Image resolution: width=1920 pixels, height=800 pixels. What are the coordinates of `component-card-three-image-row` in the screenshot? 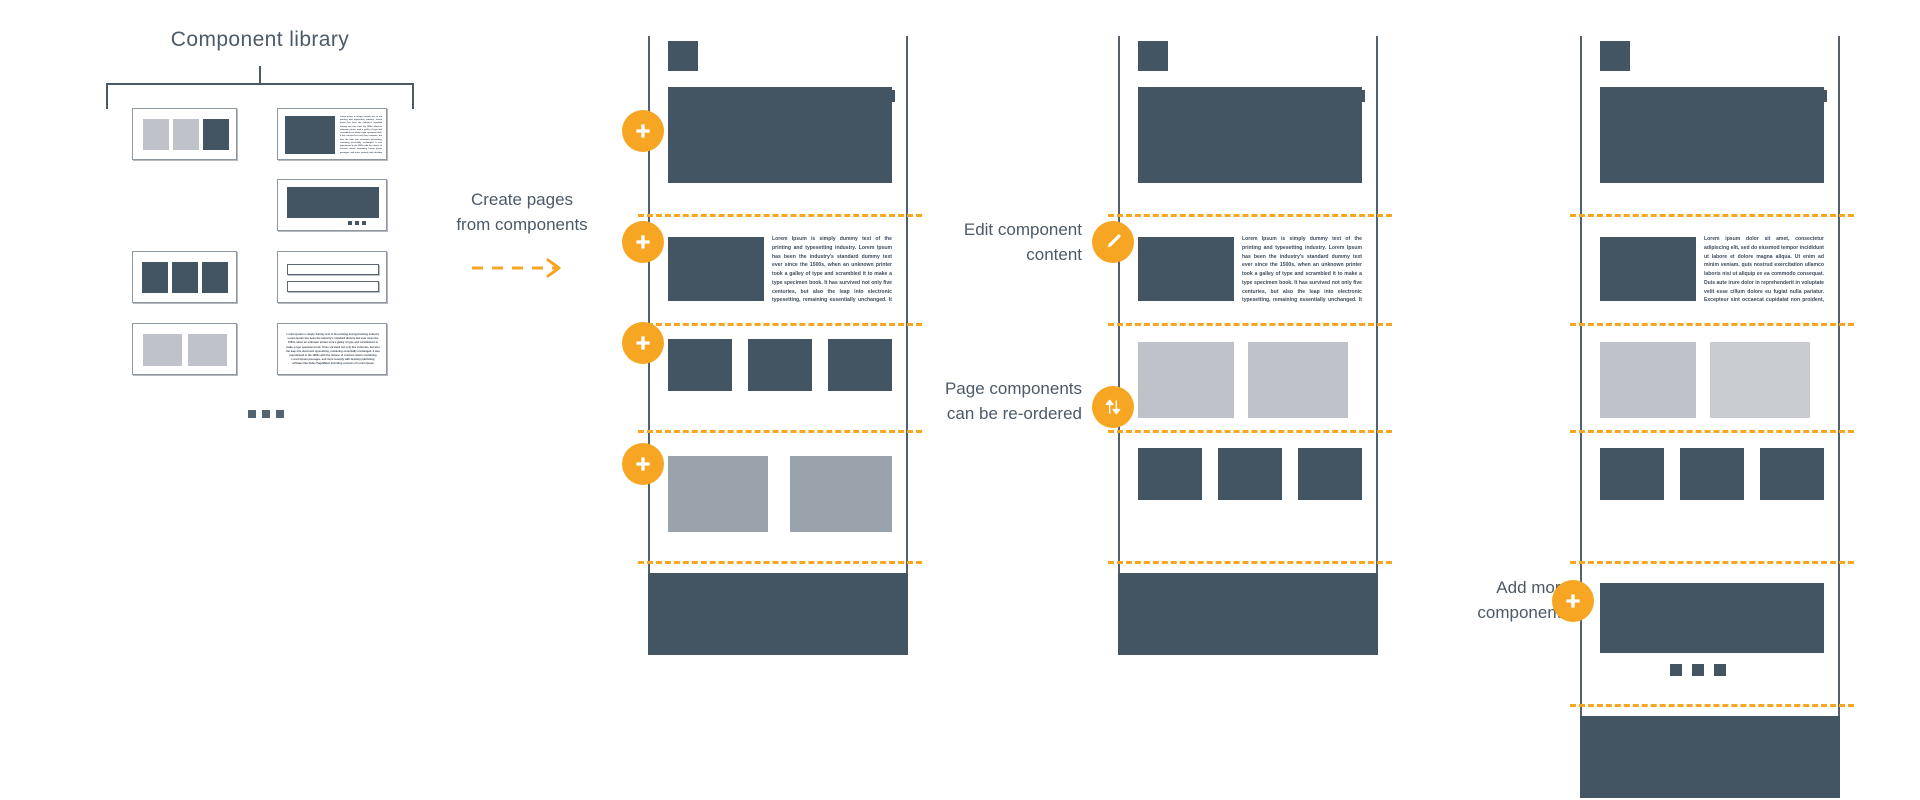 It's located at (184, 277).